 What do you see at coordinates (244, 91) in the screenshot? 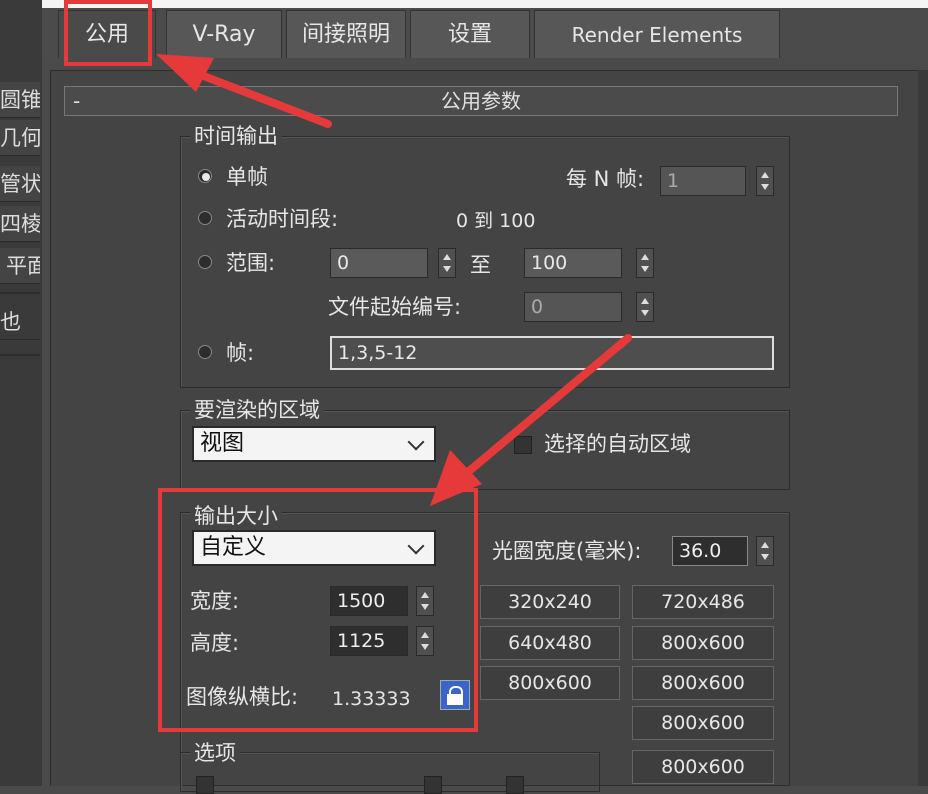
I see `arrow-to-common-tab` at bounding box center [244, 91].